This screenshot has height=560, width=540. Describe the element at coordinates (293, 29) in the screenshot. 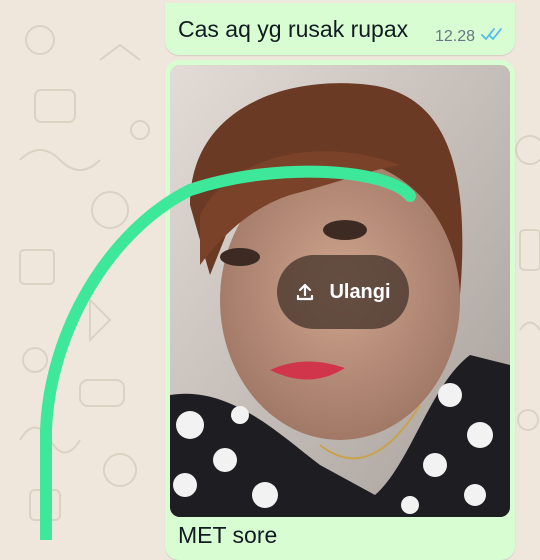

I see `message-text: Cas aq yg rusak rupax` at that location.